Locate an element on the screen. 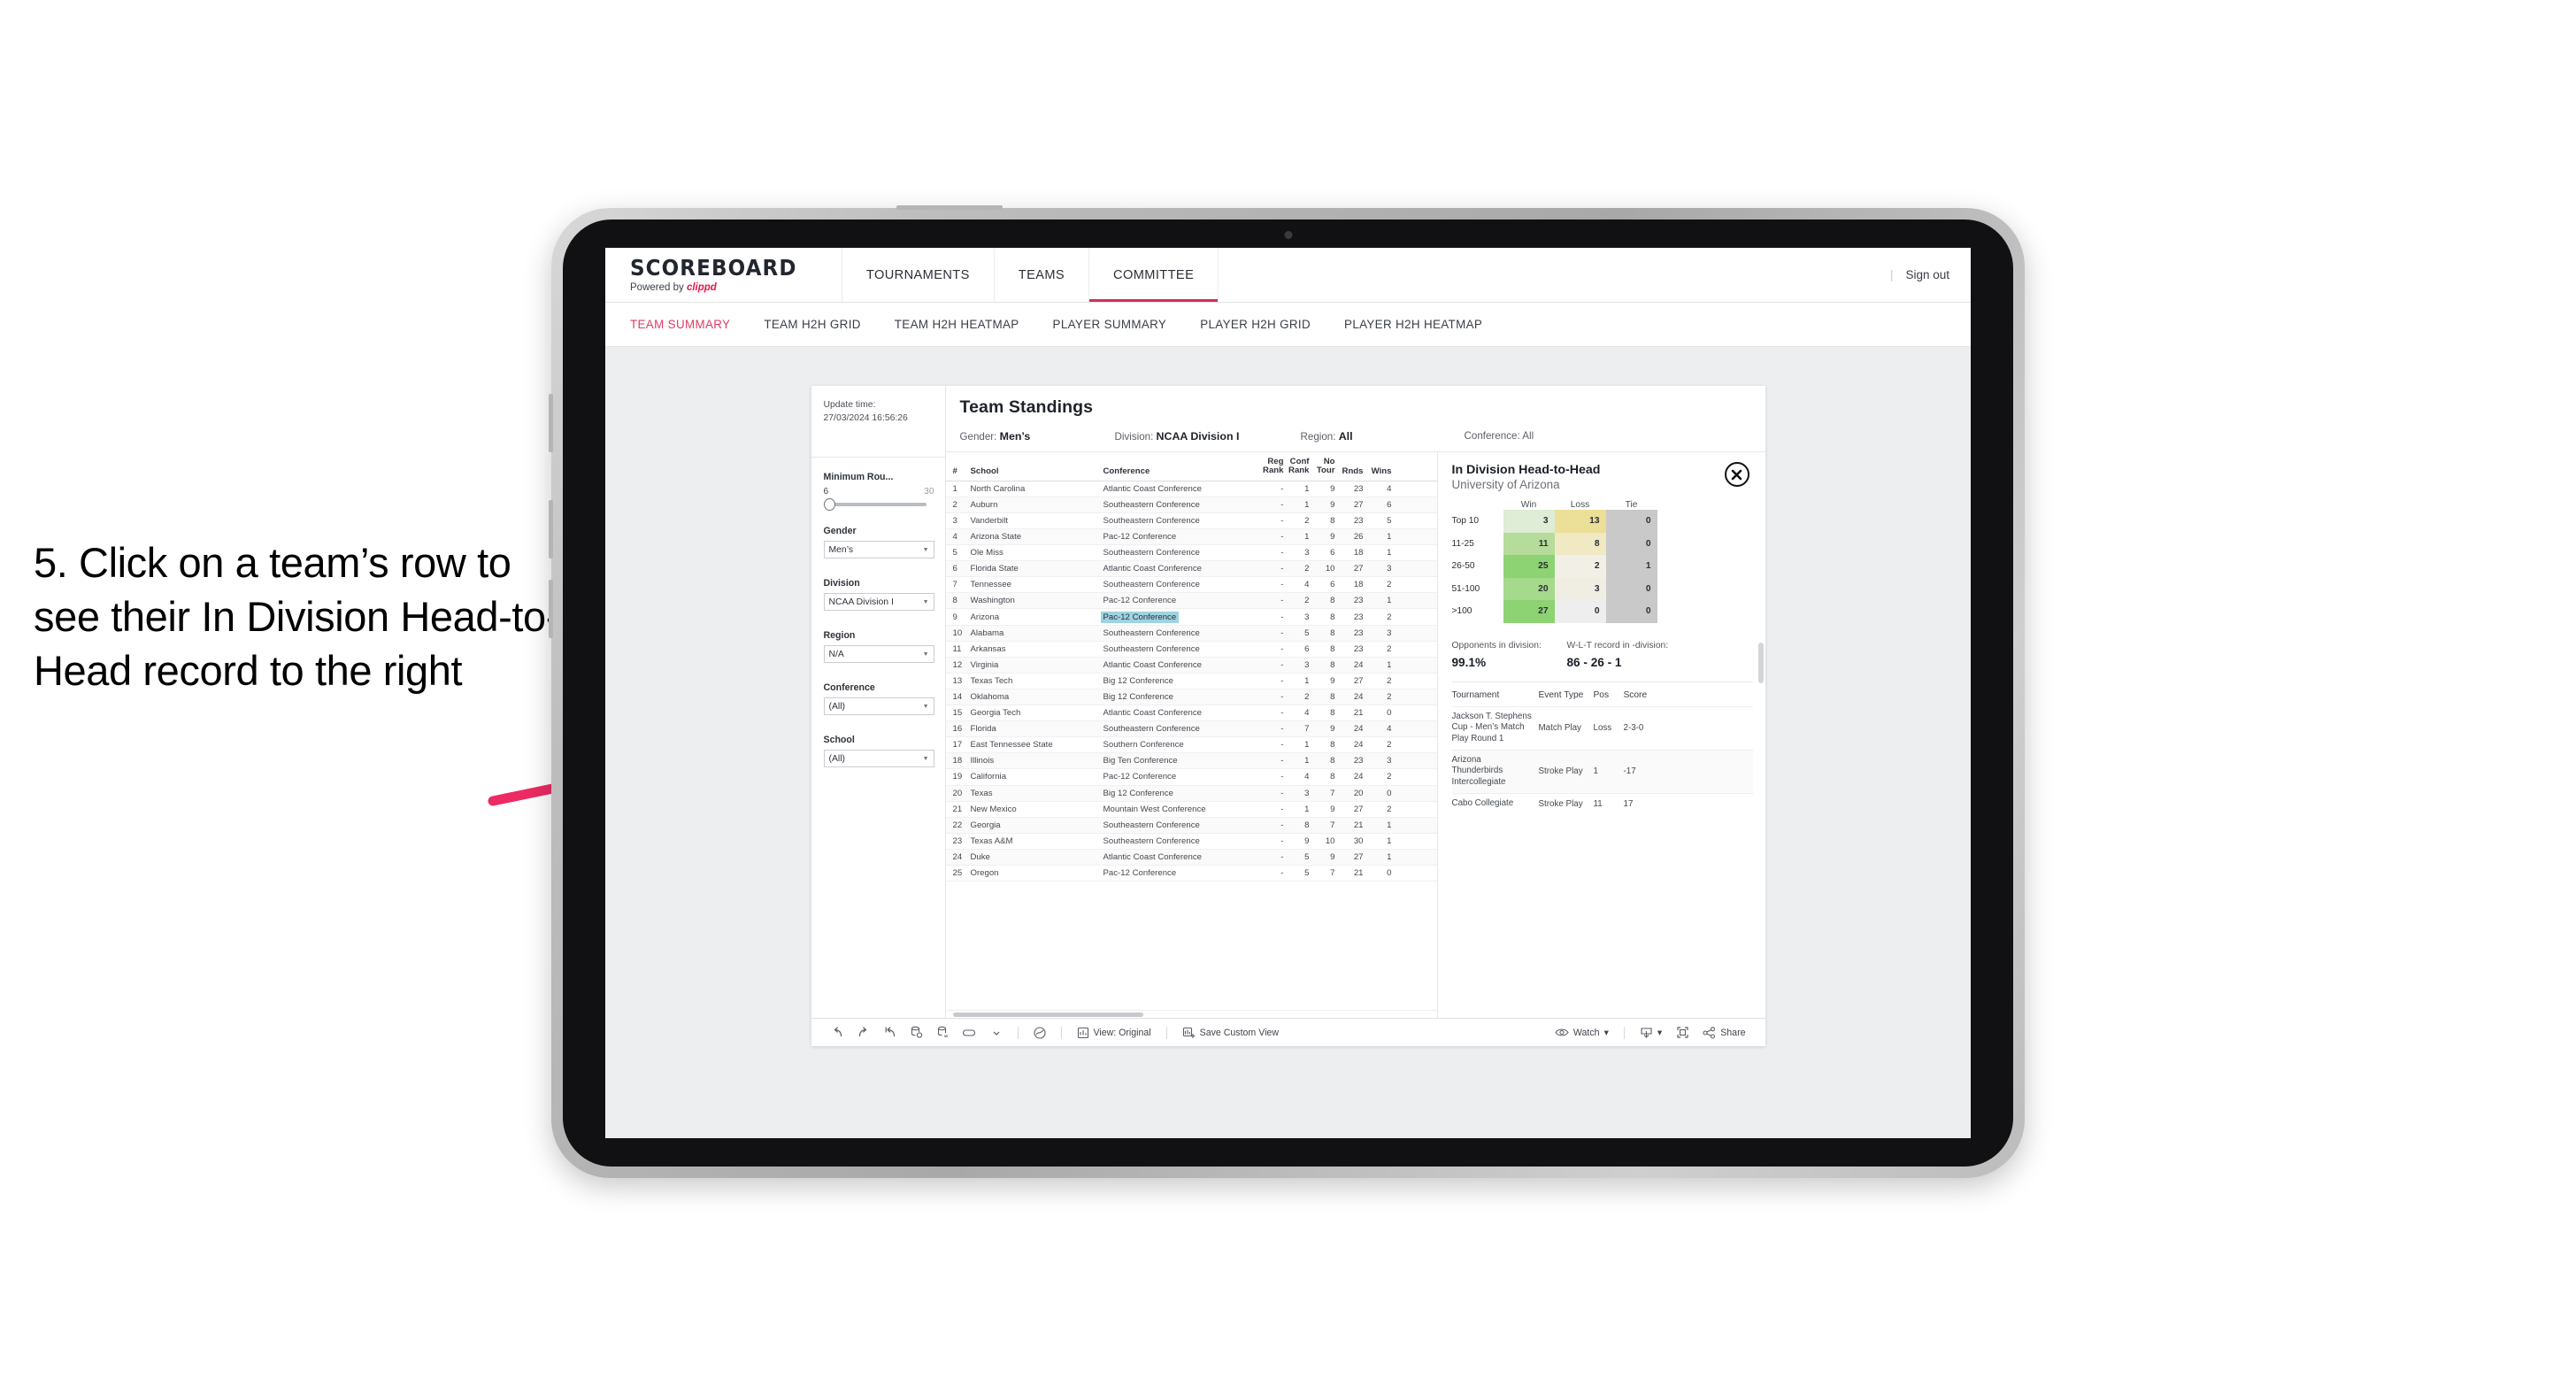  filter-conference: Conference (All) ▼ is located at coordinates (878, 699).